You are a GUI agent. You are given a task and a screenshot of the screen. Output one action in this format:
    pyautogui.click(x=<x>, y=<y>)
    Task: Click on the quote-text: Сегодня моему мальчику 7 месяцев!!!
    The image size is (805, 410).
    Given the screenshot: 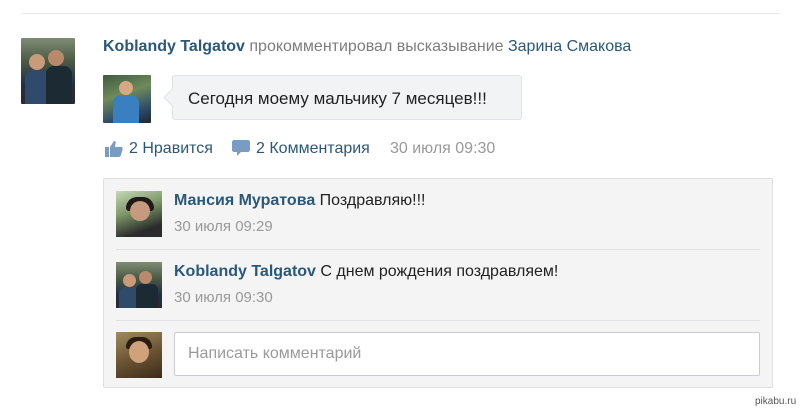 What is the action you would take?
    pyautogui.click(x=337, y=98)
    